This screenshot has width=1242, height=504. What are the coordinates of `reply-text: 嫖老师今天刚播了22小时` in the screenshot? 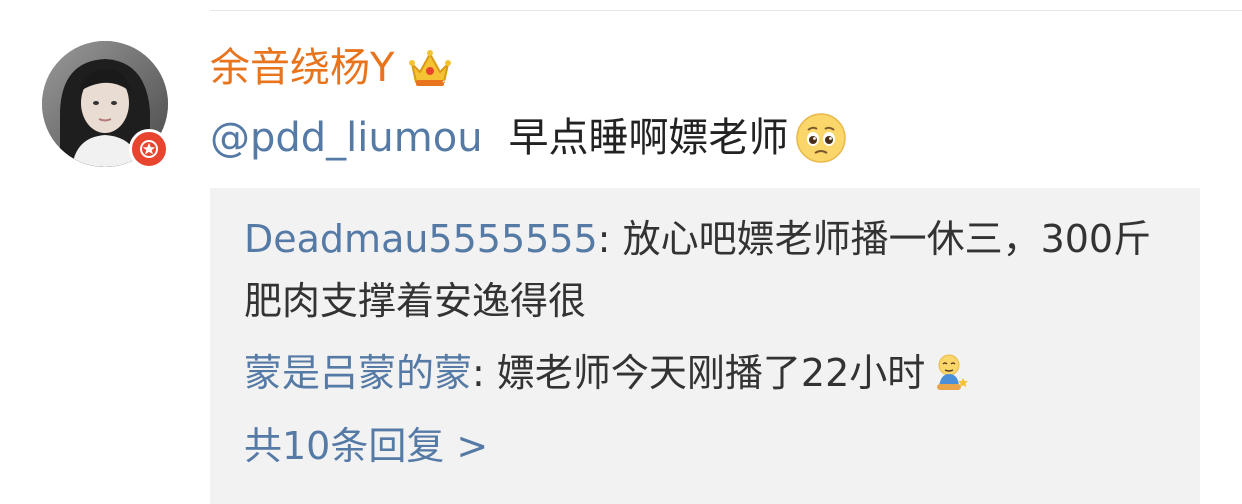 It's located at (711, 373).